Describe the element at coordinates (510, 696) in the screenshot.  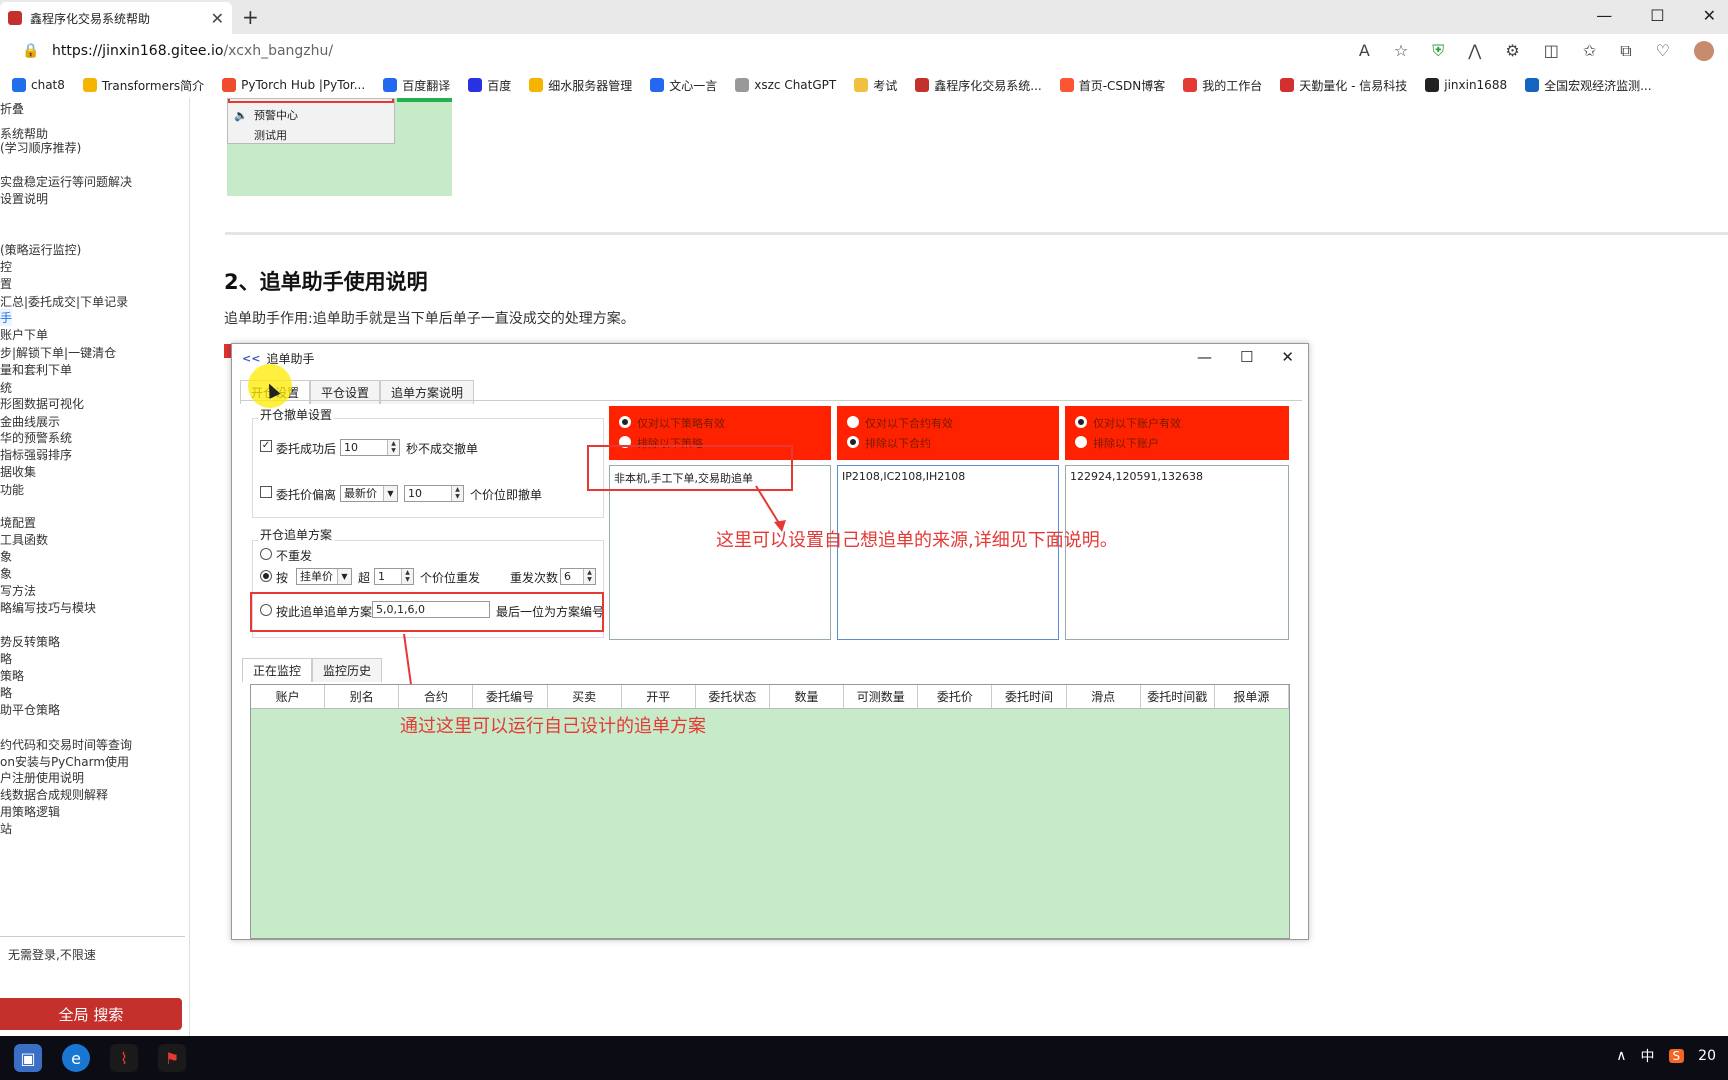
I see `column-header: 委托编号` at that location.